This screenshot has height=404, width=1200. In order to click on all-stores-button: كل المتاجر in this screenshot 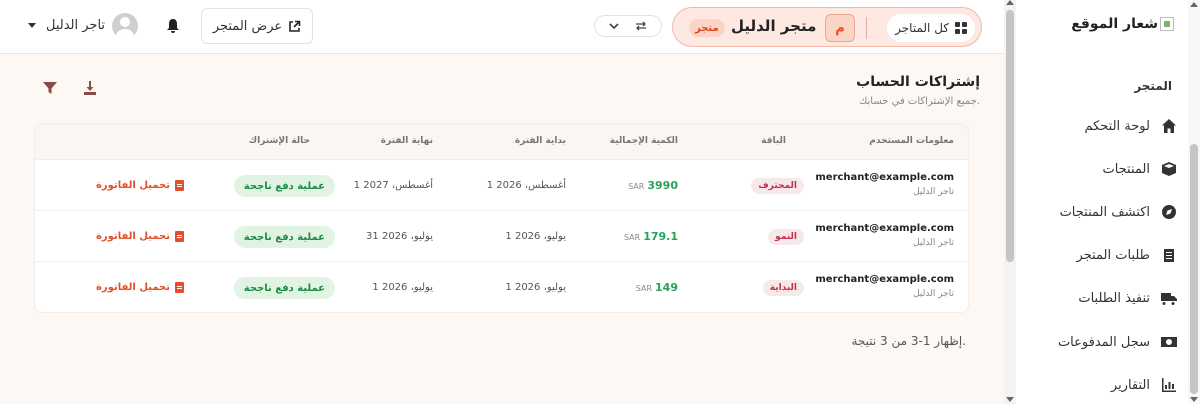, I will do `click(931, 28)`.